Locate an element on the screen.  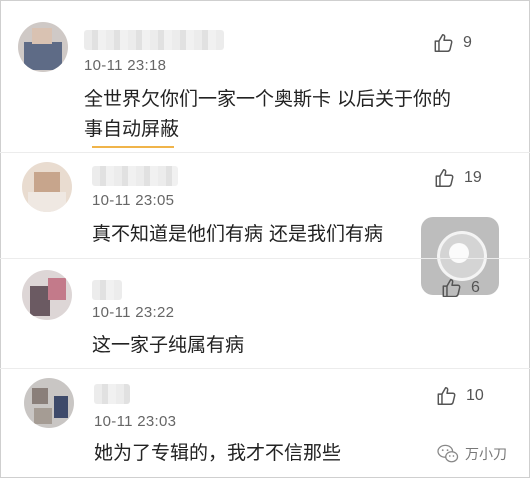
like-button: 6 is located at coordinates (460, 288).